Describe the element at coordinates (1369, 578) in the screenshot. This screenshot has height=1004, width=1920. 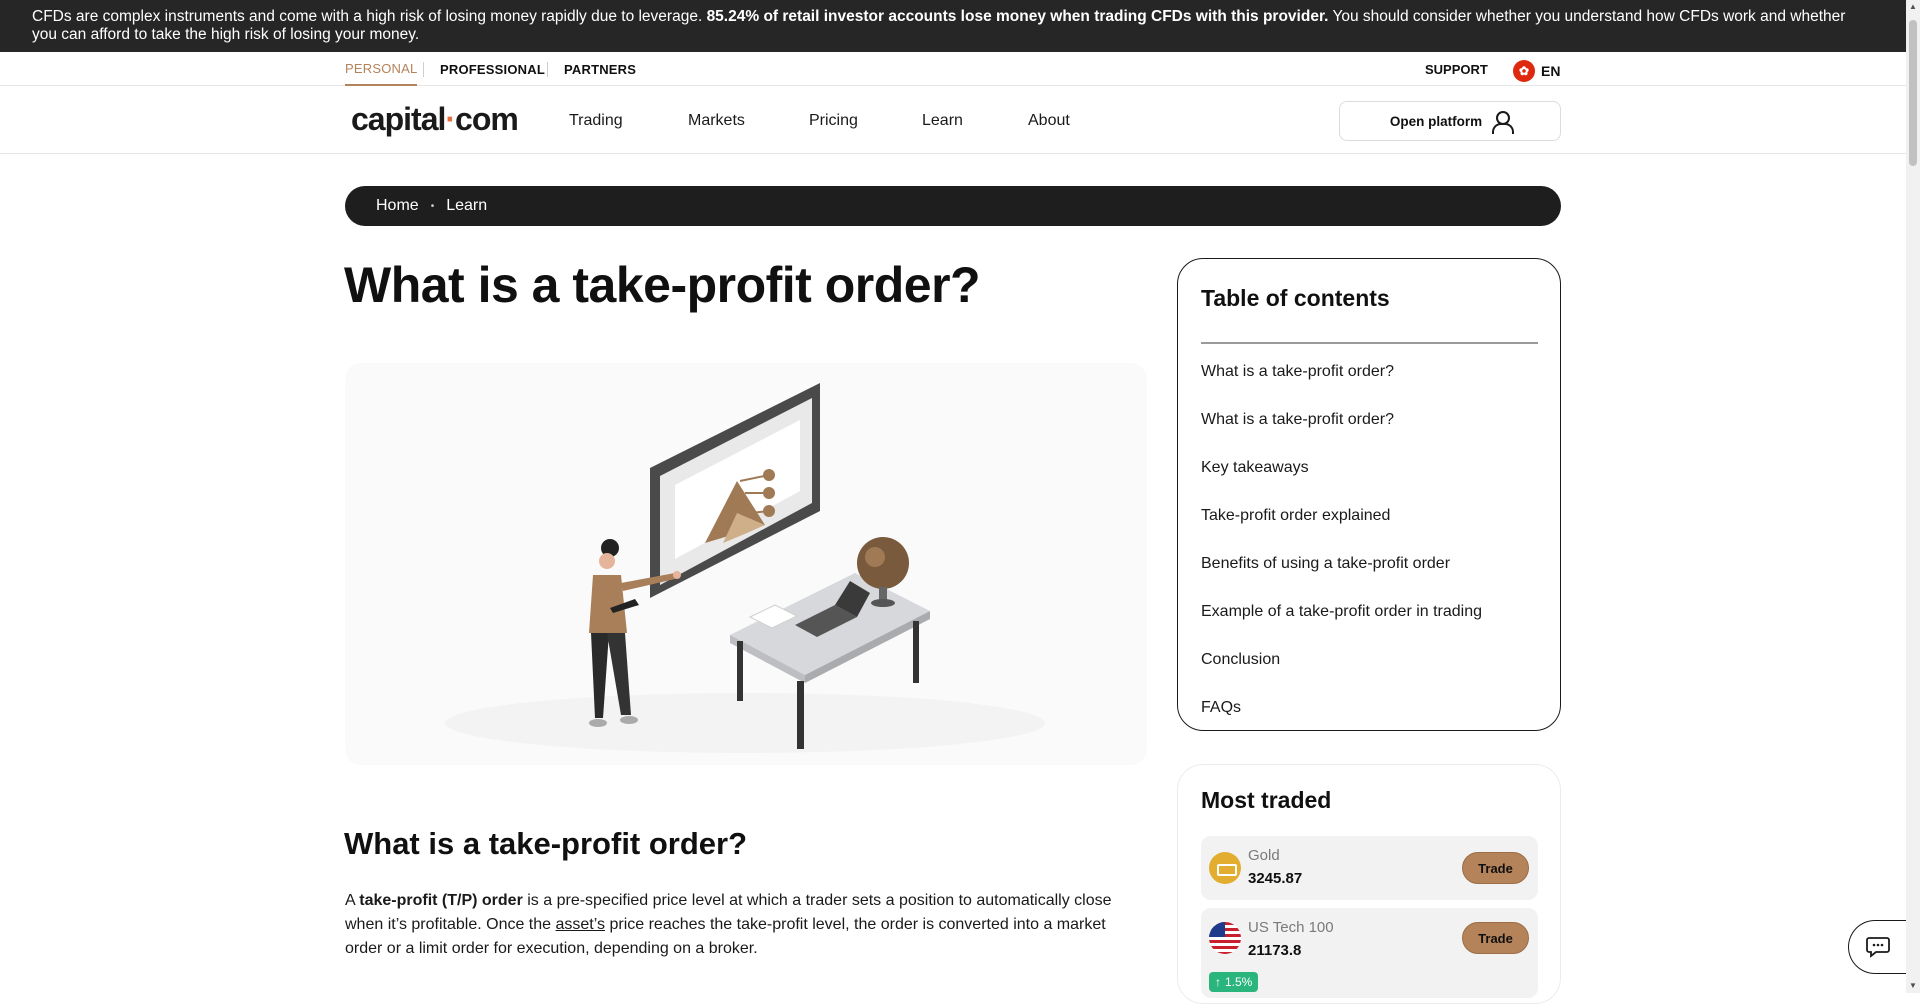
I see `toc-item: Benefits of using a take-profit order` at that location.